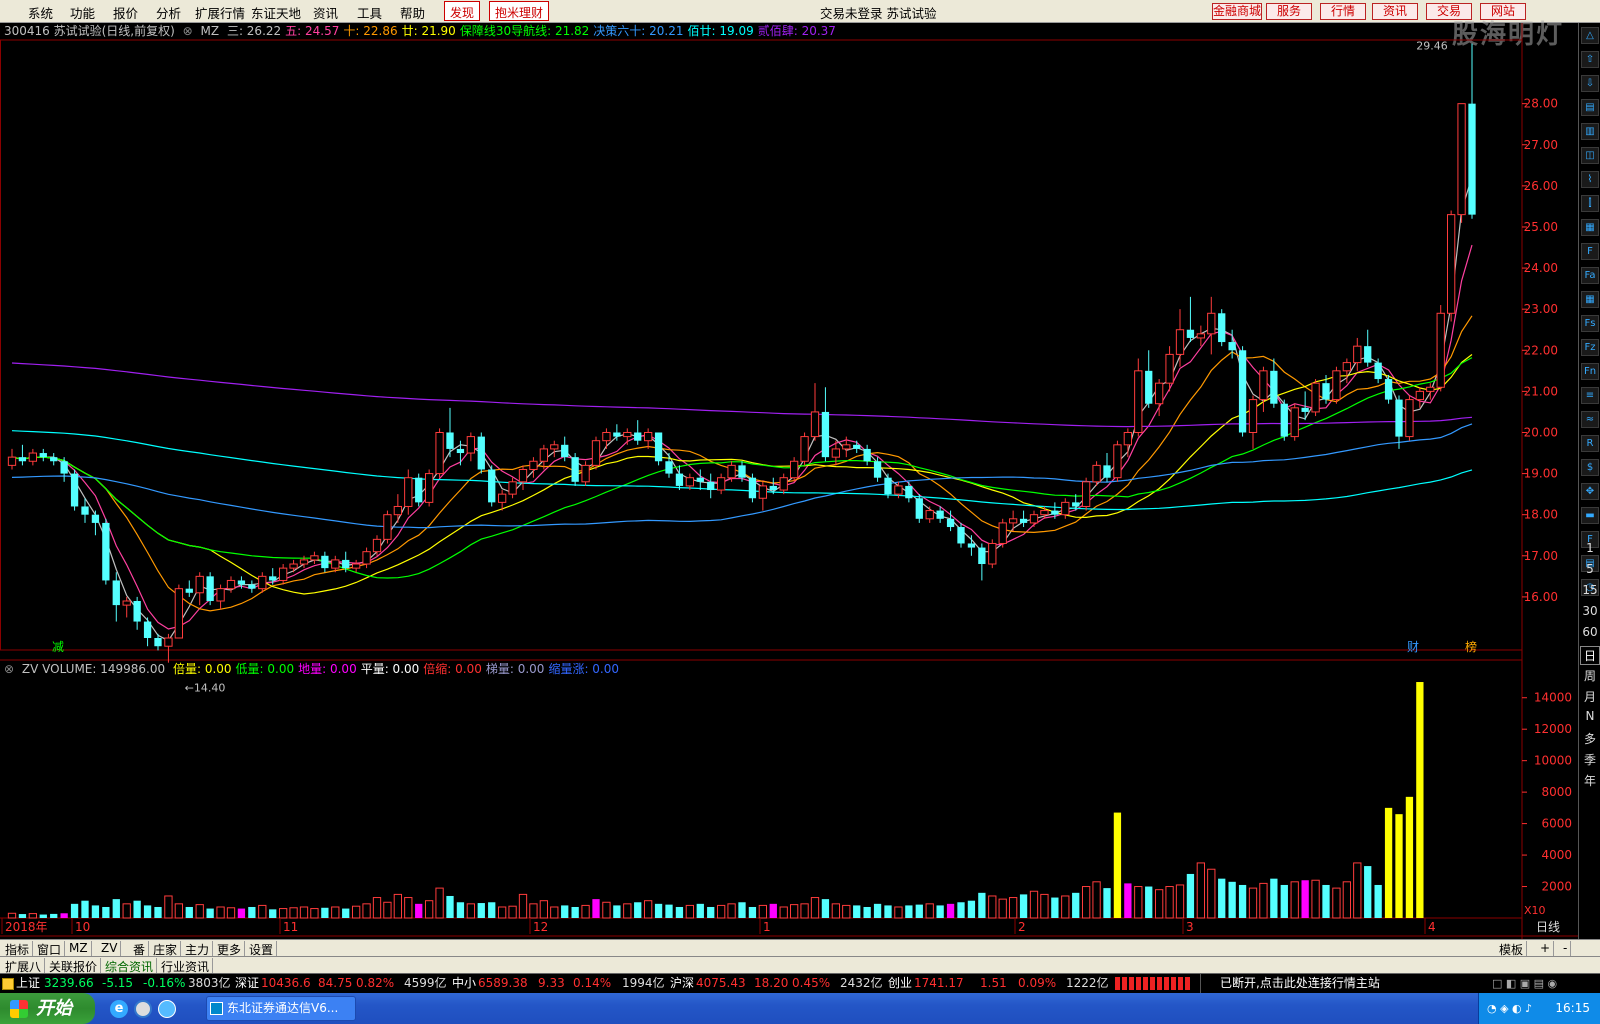 The width and height of the screenshot is (1600, 1024). What do you see at coordinates (682, 983) in the screenshot?
I see `hs-name: 沪深` at bounding box center [682, 983].